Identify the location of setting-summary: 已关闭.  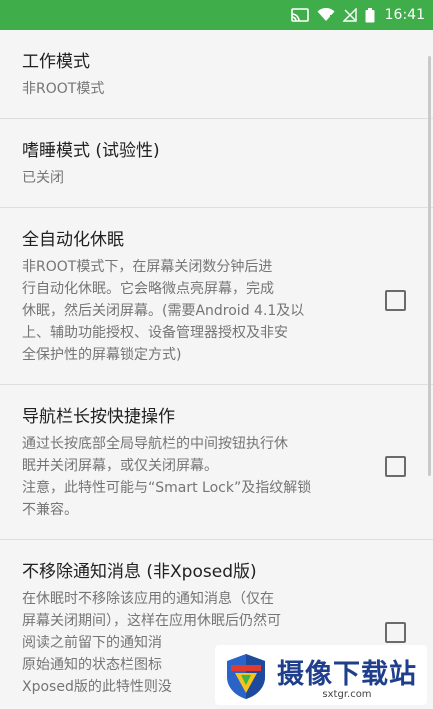
(43, 178).